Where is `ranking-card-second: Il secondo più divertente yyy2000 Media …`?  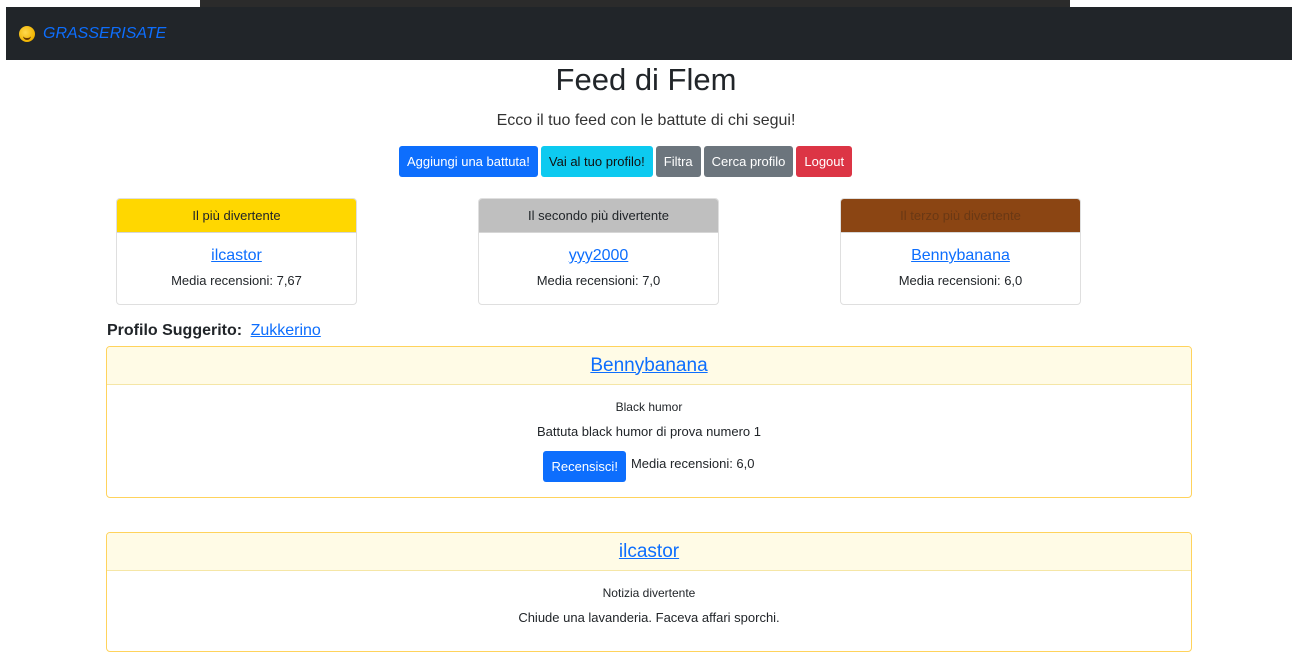 ranking-card-second: Il secondo più divertente yyy2000 Media … is located at coordinates (598, 251).